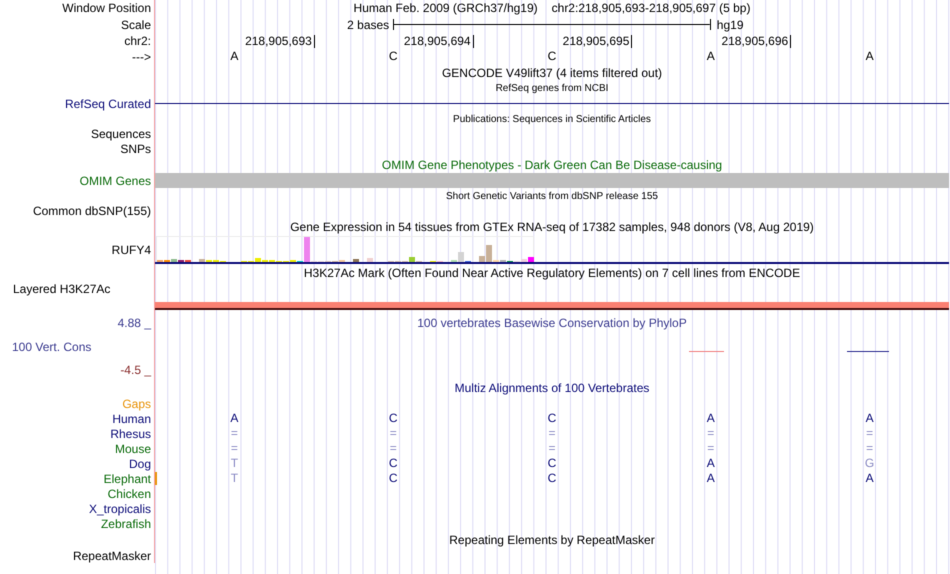 Image resolution: width=950 pixels, height=574 pixels. I want to click on scale-label: 2 bases, so click(368, 25).